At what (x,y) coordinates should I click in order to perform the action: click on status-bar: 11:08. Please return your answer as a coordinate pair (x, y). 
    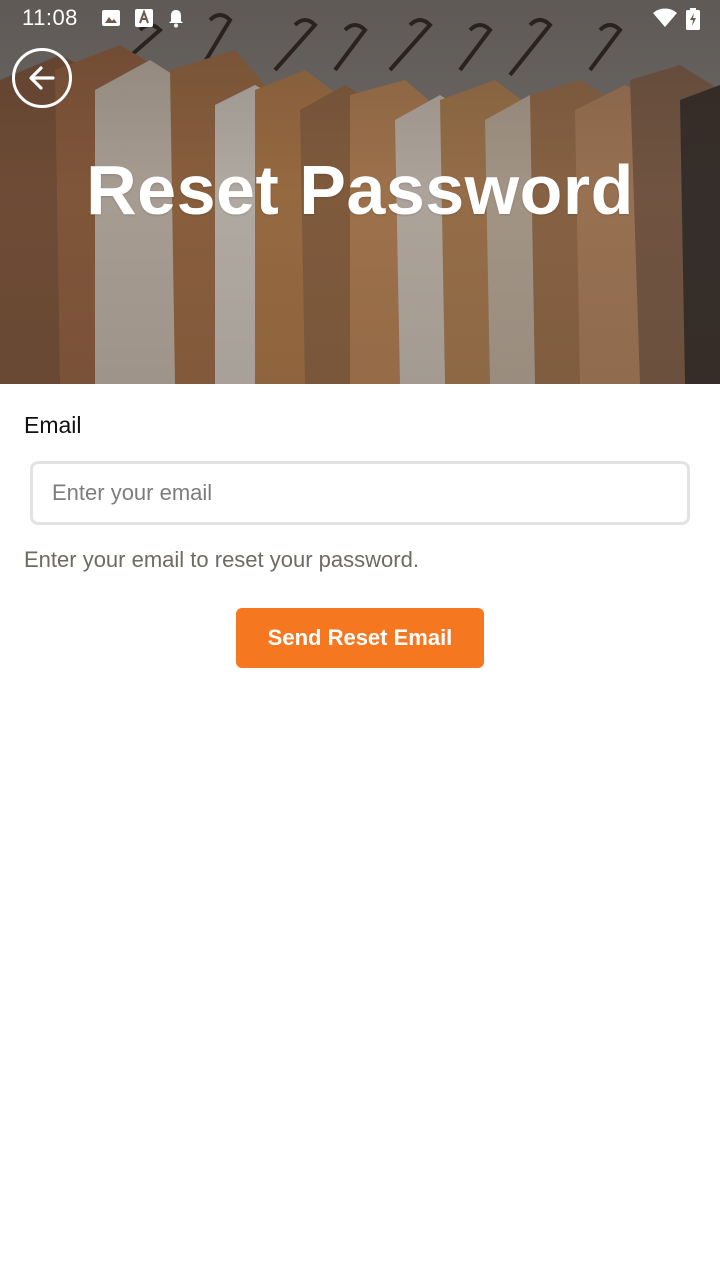
    Looking at the image, I should click on (360, 18).